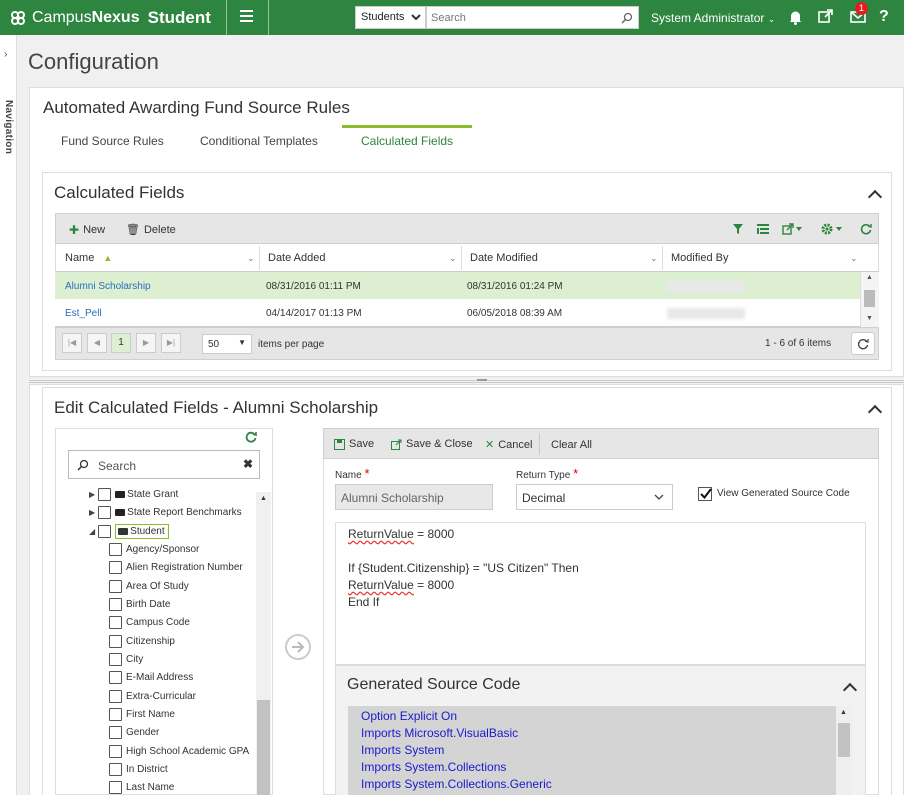 The height and width of the screenshot is (795, 904). Describe the element at coordinates (482, 380) in the screenshot. I see `splitter-handle` at that location.